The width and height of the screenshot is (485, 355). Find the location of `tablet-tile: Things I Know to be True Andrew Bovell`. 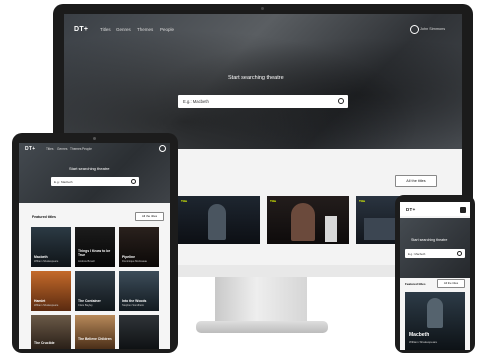

tablet-tile: Things I Know to be True Andrew Bovell is located at coordinates (95, 247).